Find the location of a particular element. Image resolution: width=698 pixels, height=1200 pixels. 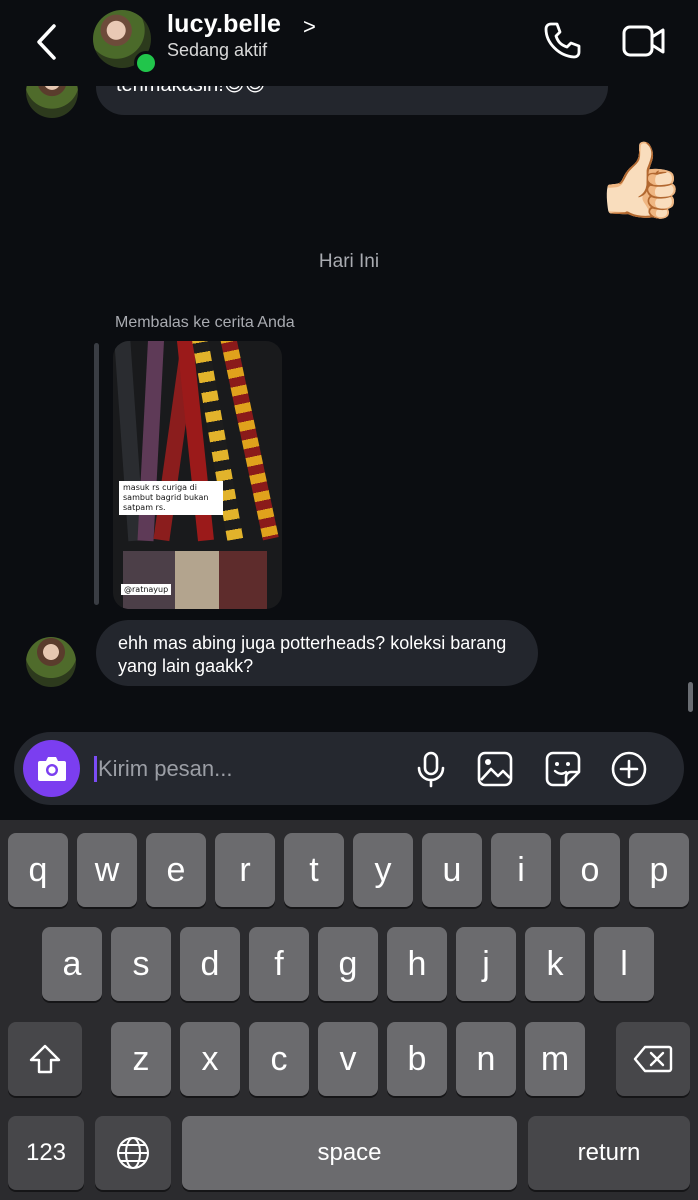

online-status-dot is located at coordinates (146, 63).